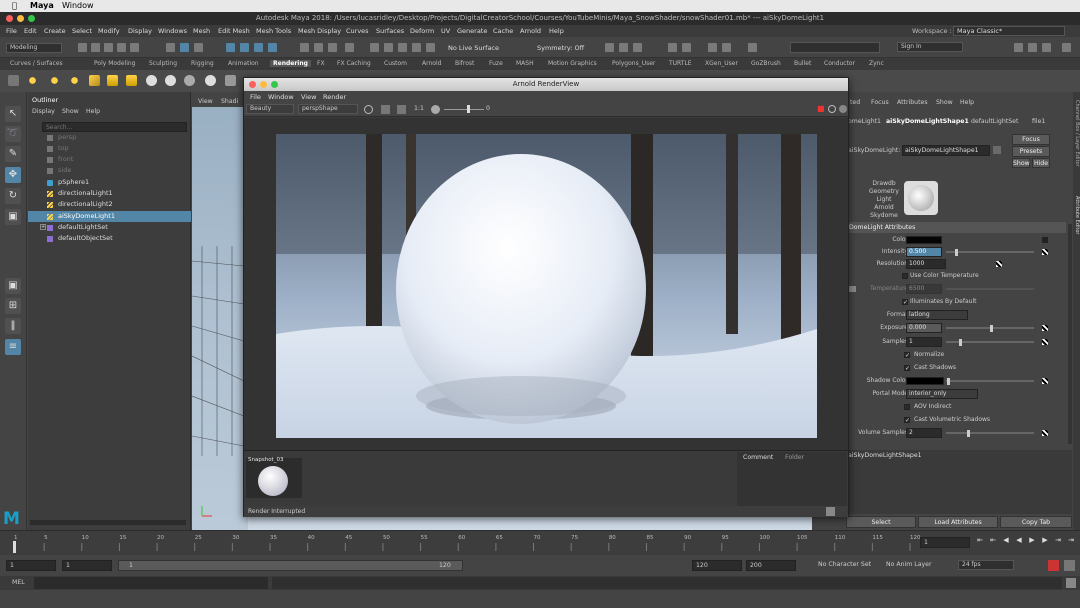 The image size is (1080, 608). What do you see at coordinates (752, 47) in the screenshot?
I see `pause-viewport-icon` at bounding box center [752, 47].